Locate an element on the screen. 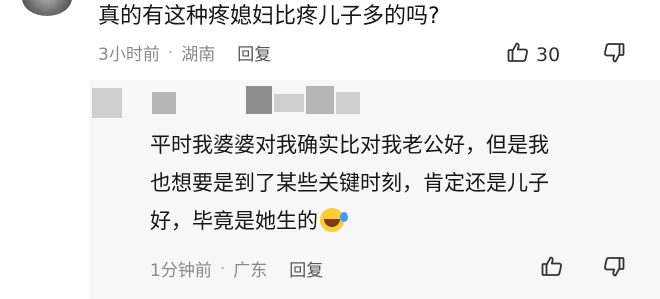 The height and width of the screenshot is (299, 660). comment-like-count: 30 is located at coordinates (548, 54).